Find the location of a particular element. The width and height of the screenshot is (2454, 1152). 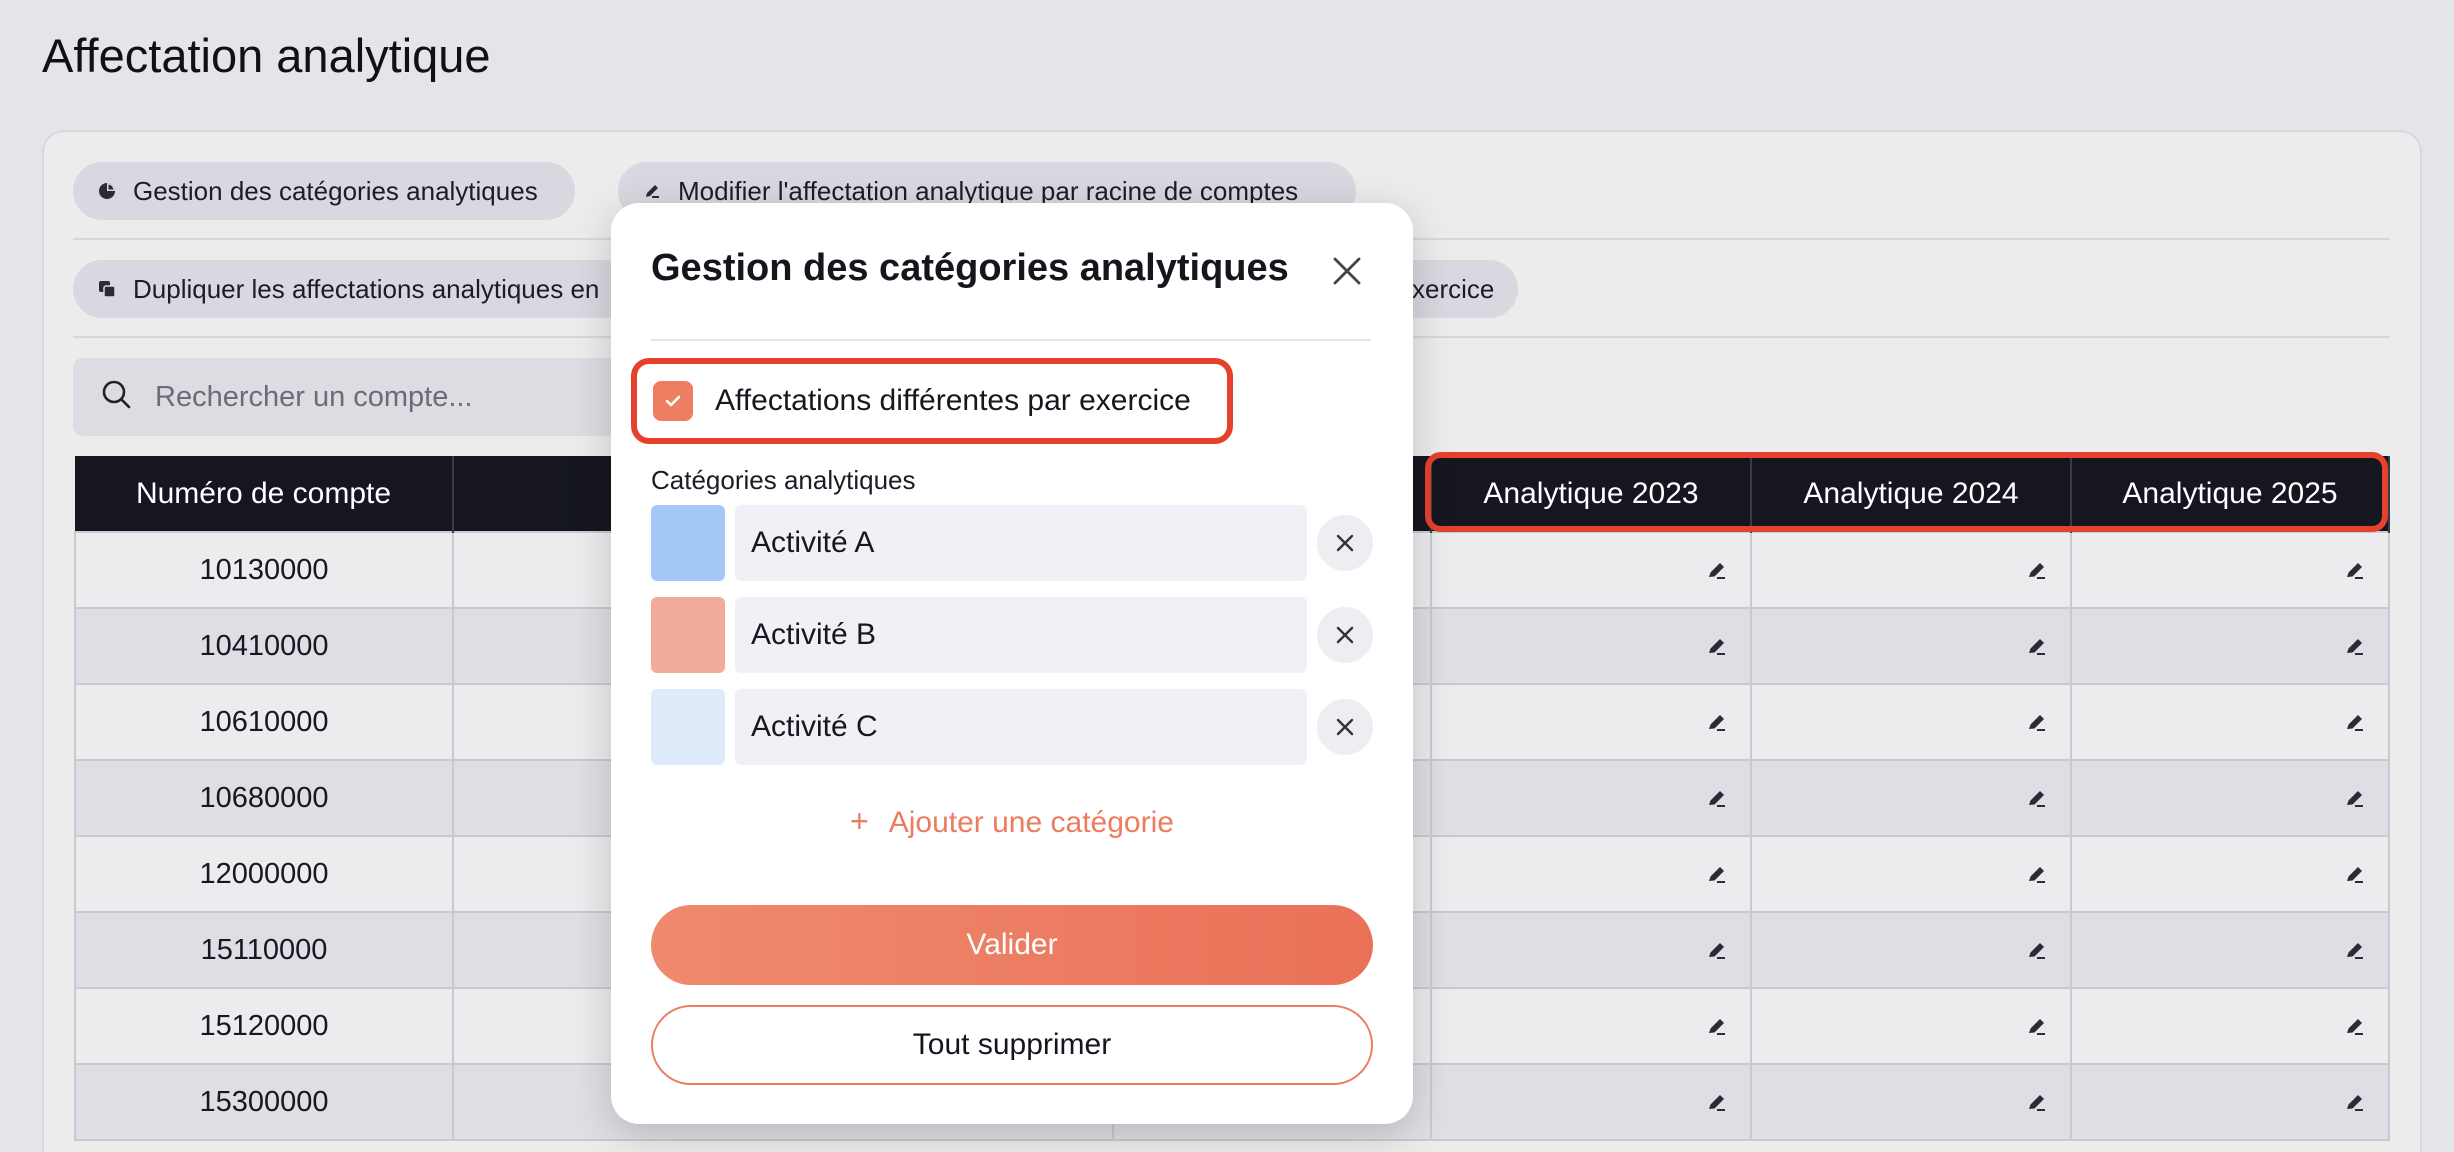

validate-button: Valider is located at coordinates (1012, 945).